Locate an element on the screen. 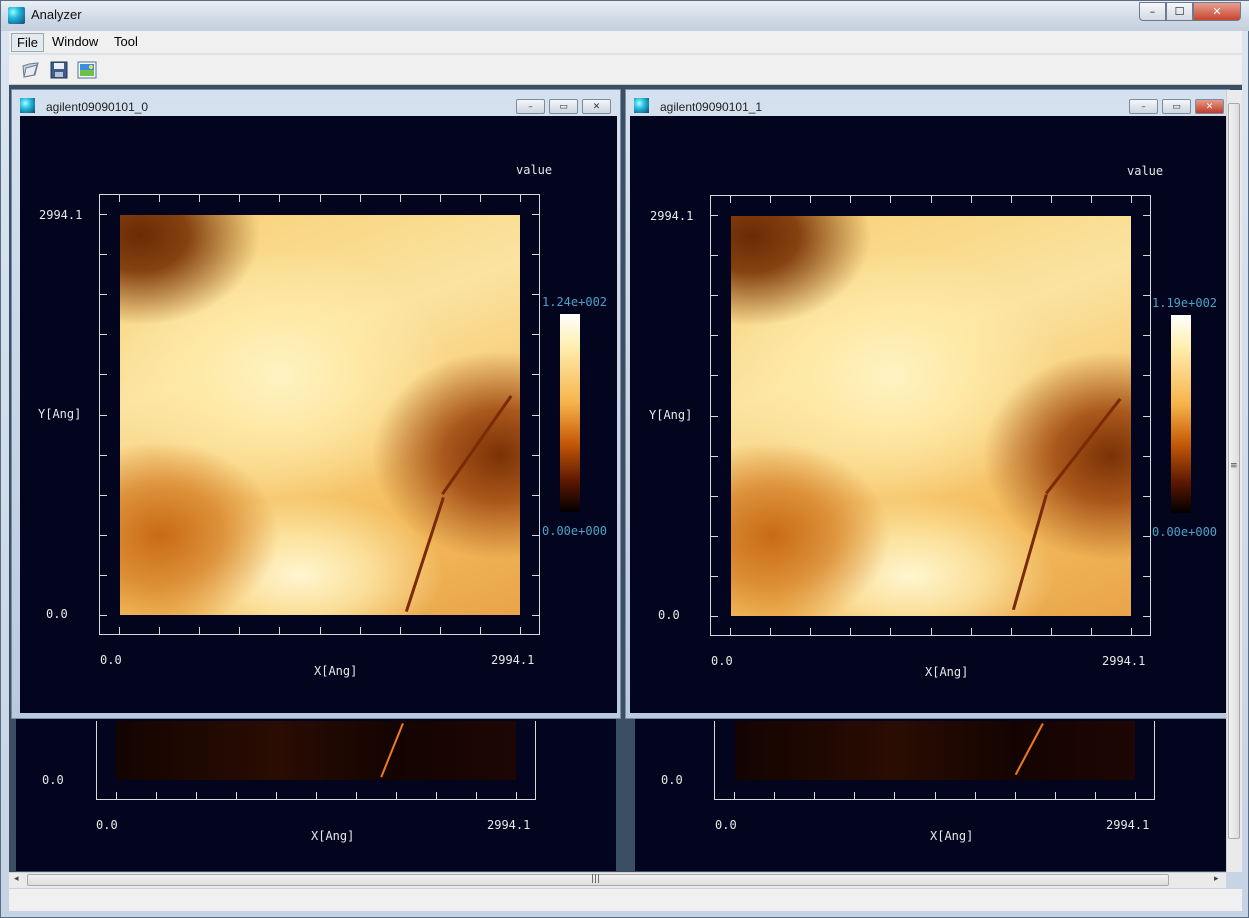  save-disk-icon is located at coordinates (59, 70).